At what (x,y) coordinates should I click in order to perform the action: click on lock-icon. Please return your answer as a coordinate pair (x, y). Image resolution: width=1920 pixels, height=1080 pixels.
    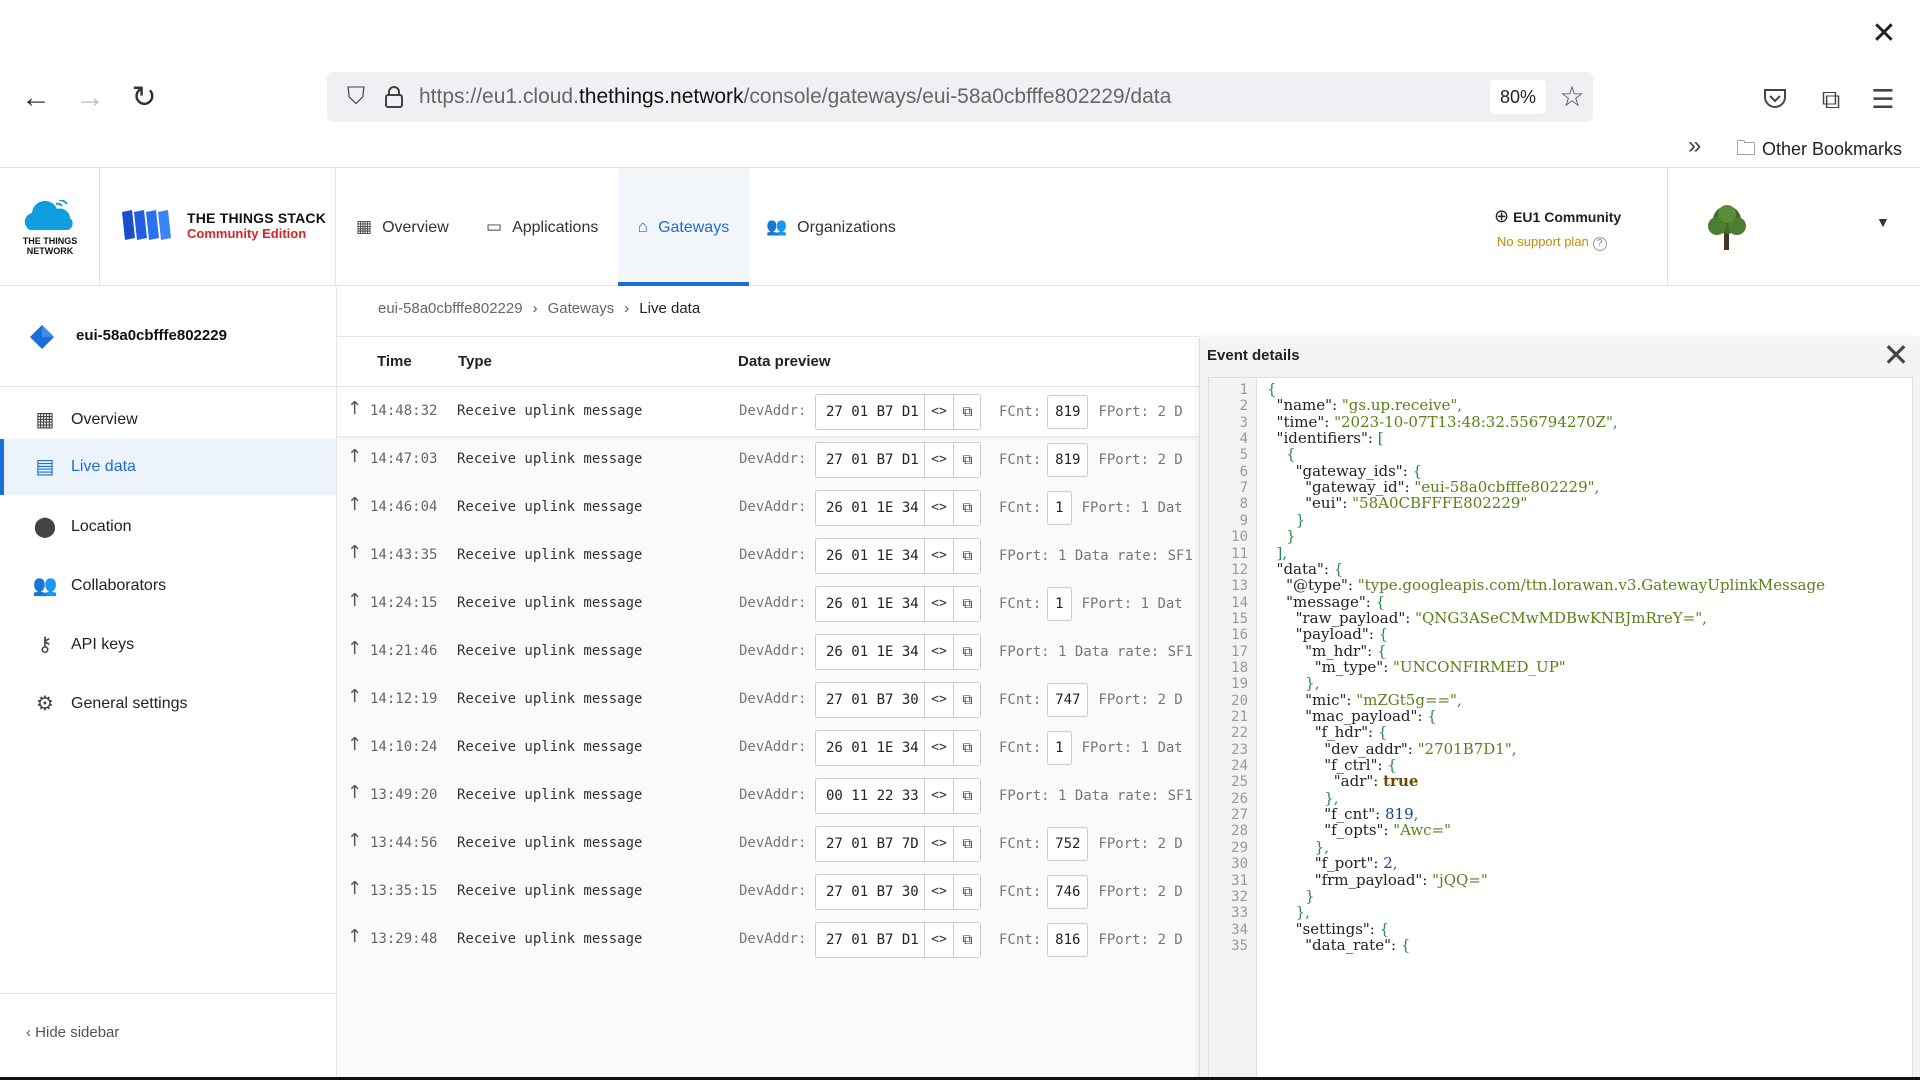
    Looking at the image, I should click on (394, 97).